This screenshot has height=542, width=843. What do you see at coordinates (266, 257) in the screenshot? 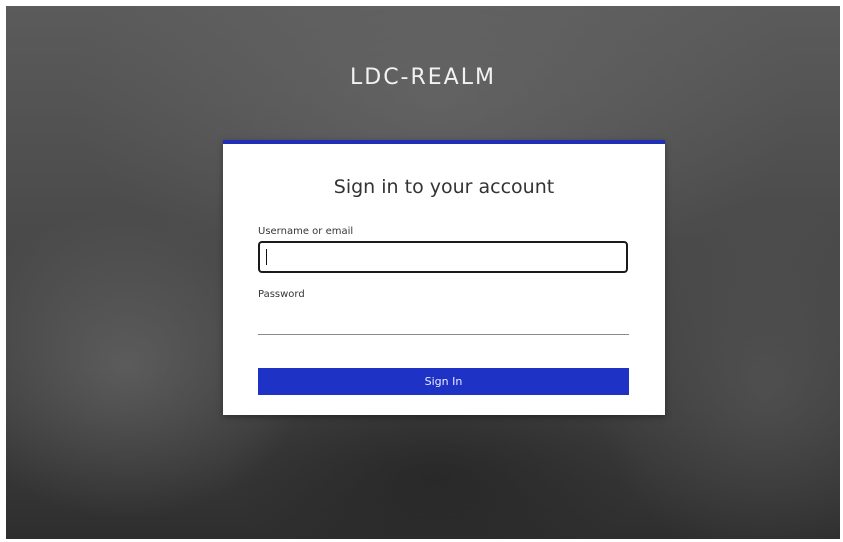
I see `text-cursor` at bounding box center [266, 257].